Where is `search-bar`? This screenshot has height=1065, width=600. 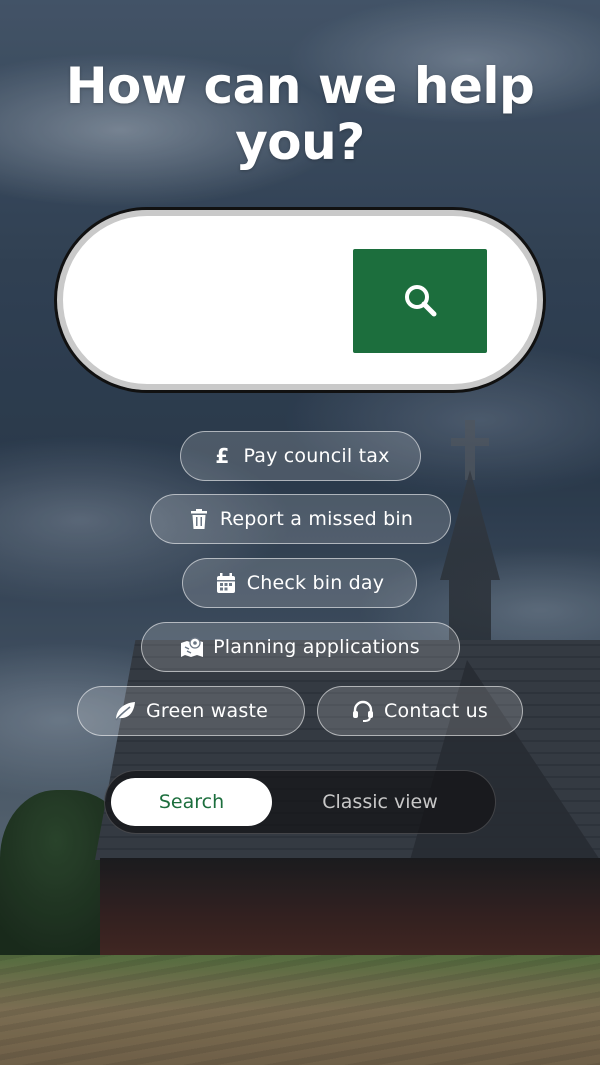
search-bar is located at coordinates (300, 300).